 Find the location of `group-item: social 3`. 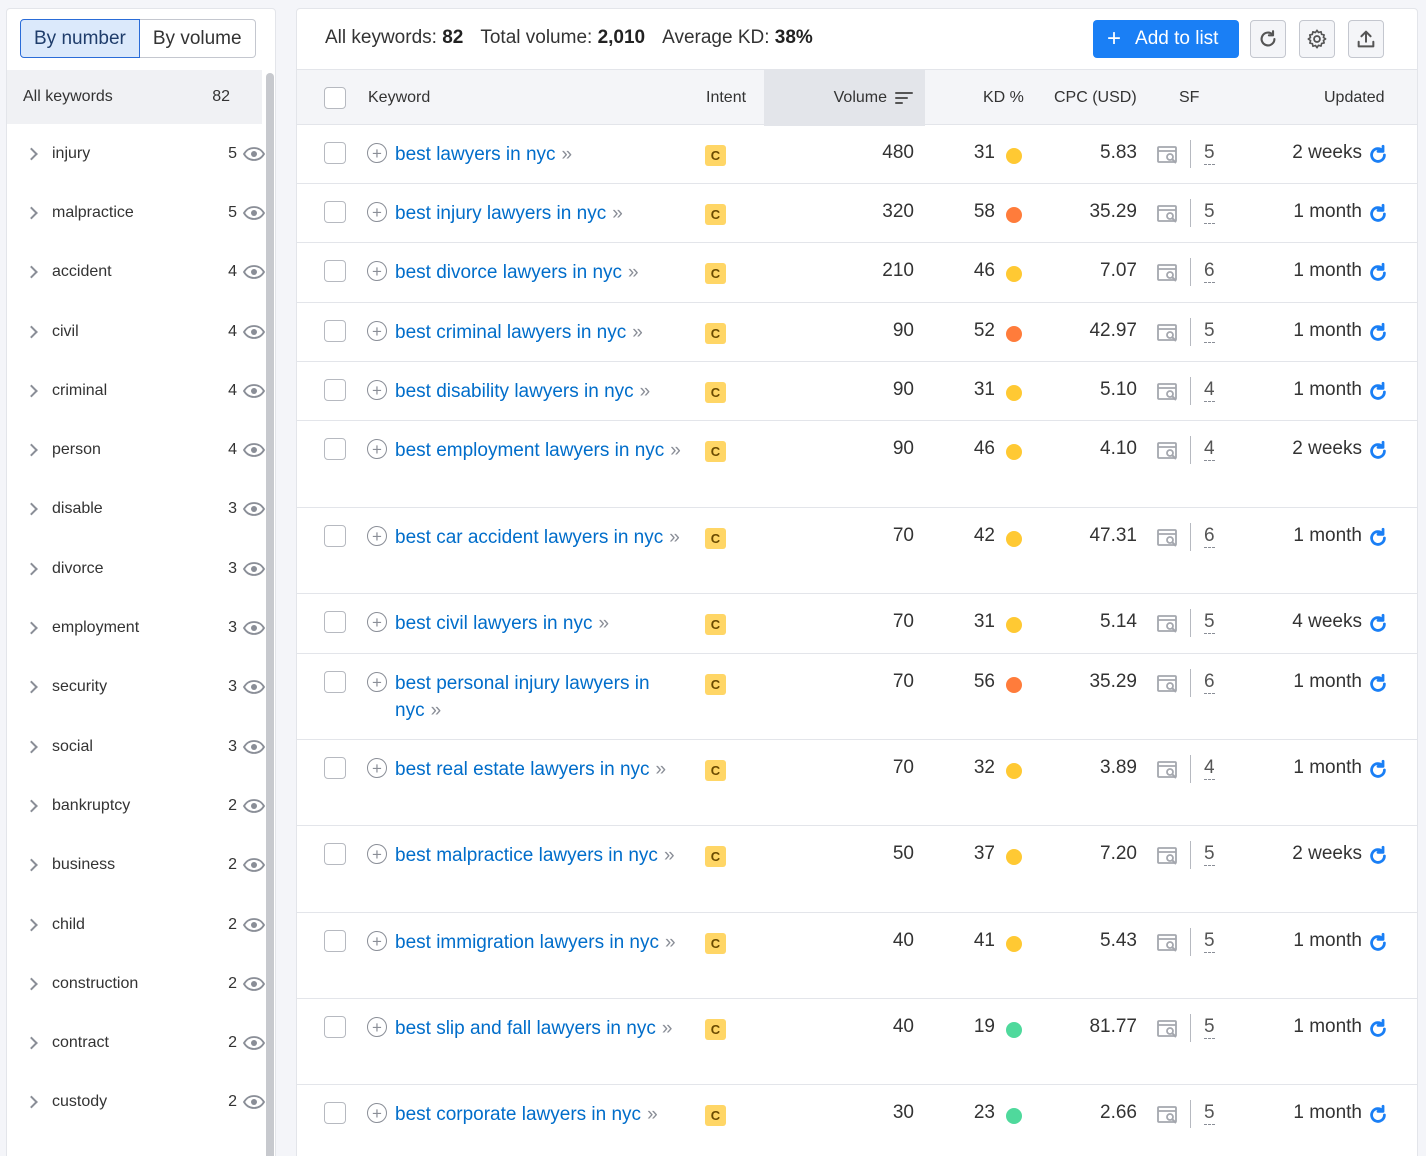

group-item: social 3 is located at coordinates (136, 746).